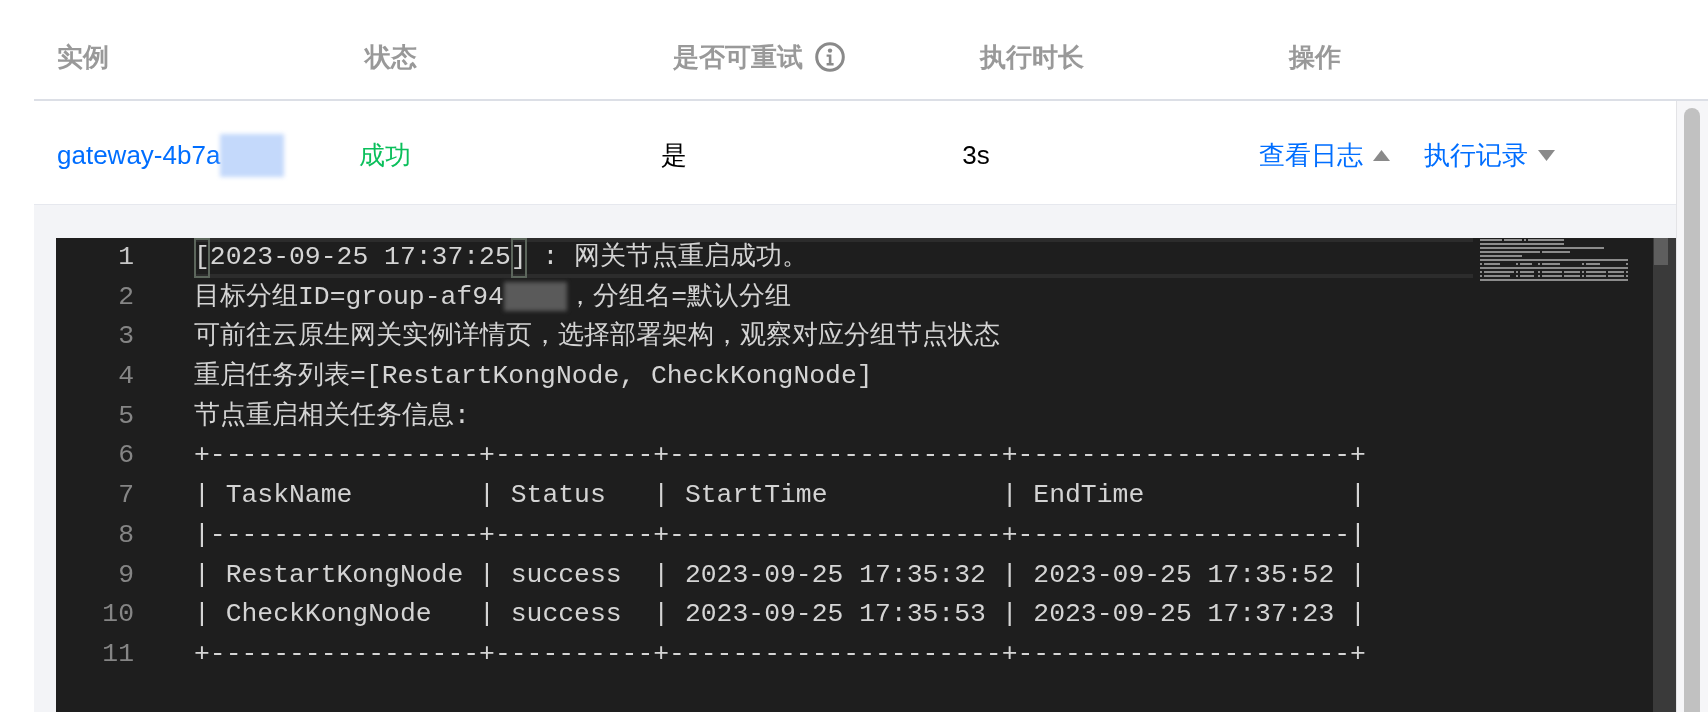 The image size is (1708, 712). I want to click on code-line: 目标分组ID=group-af94 ，分组名=默认分组, so click(493, 297).